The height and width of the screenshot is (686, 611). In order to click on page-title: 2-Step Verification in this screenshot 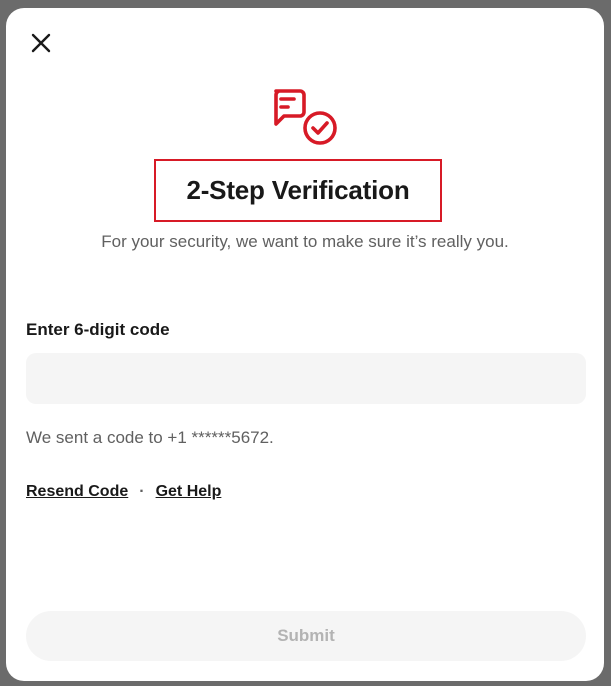, I will do `click(298, 190)`.